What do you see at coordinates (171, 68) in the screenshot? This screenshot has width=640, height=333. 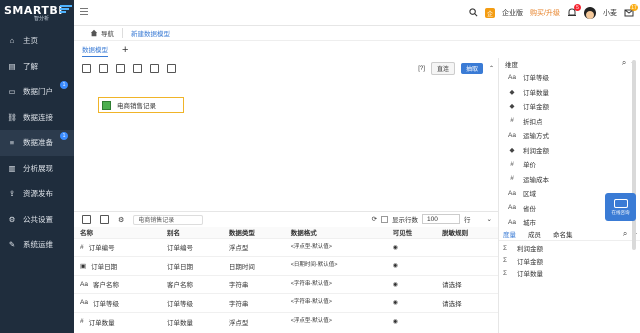 I see `layout-icon` at bounding box center [171, 68].